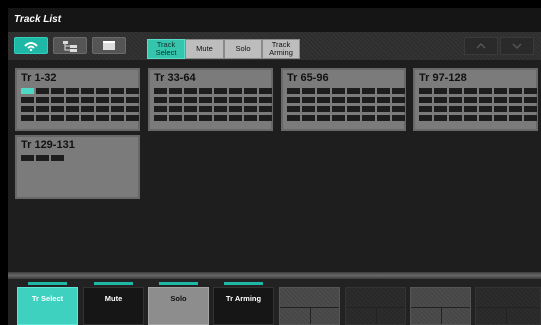 The width and height of the screenshot is (541, 325). I want to click on function-button-solo: Solo, so click(178, 303).